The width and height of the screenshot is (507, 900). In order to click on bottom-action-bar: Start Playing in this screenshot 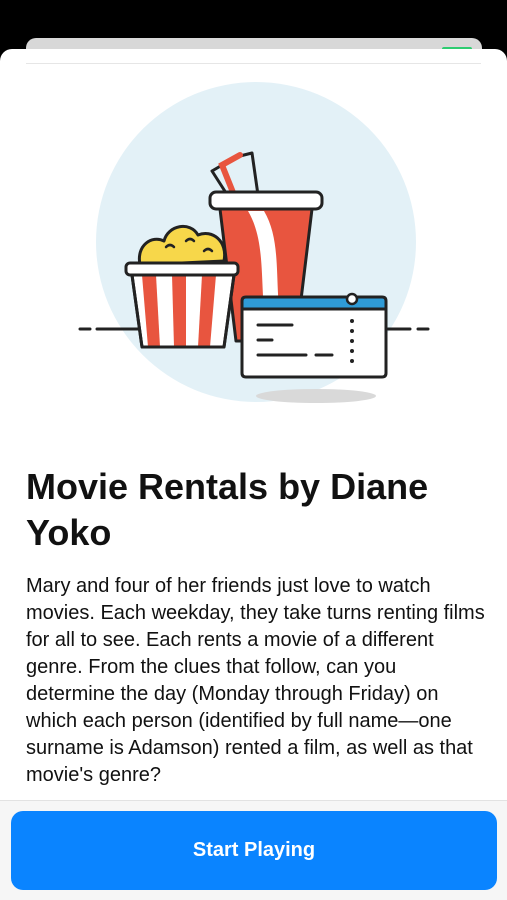, I will do `click(253, 850)`.